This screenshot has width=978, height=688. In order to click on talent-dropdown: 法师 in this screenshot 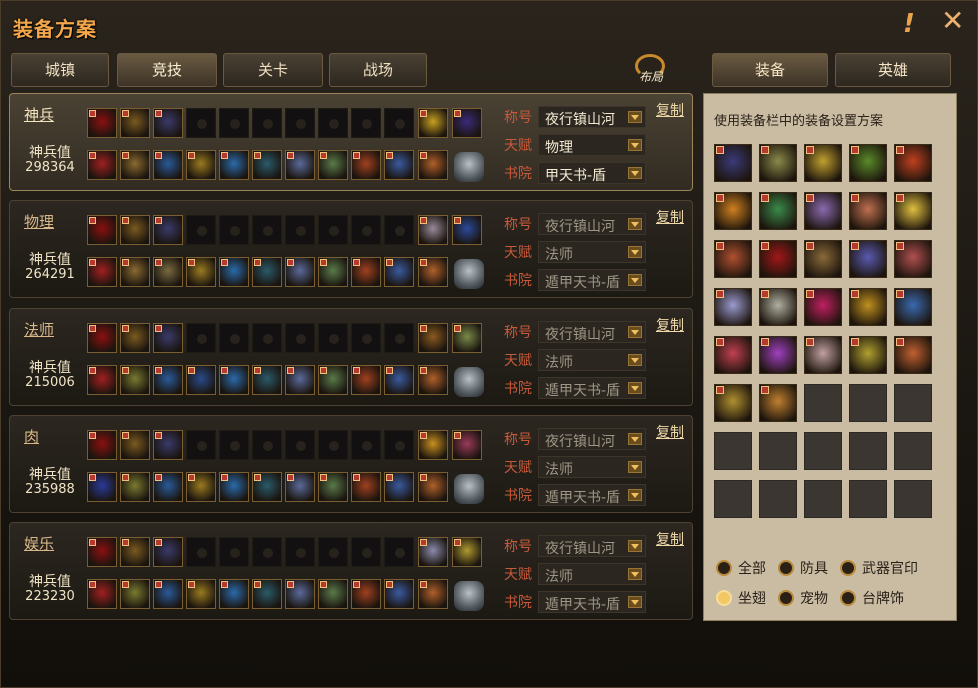, I will do `click(592, 252)`.